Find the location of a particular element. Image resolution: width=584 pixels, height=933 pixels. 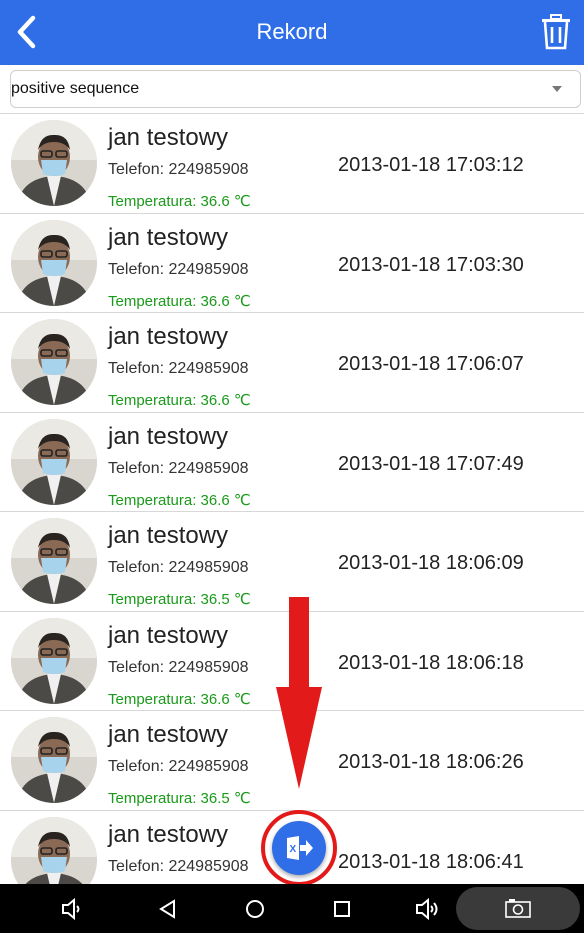

app-header: Rekord is located at coordinates (292, 32).